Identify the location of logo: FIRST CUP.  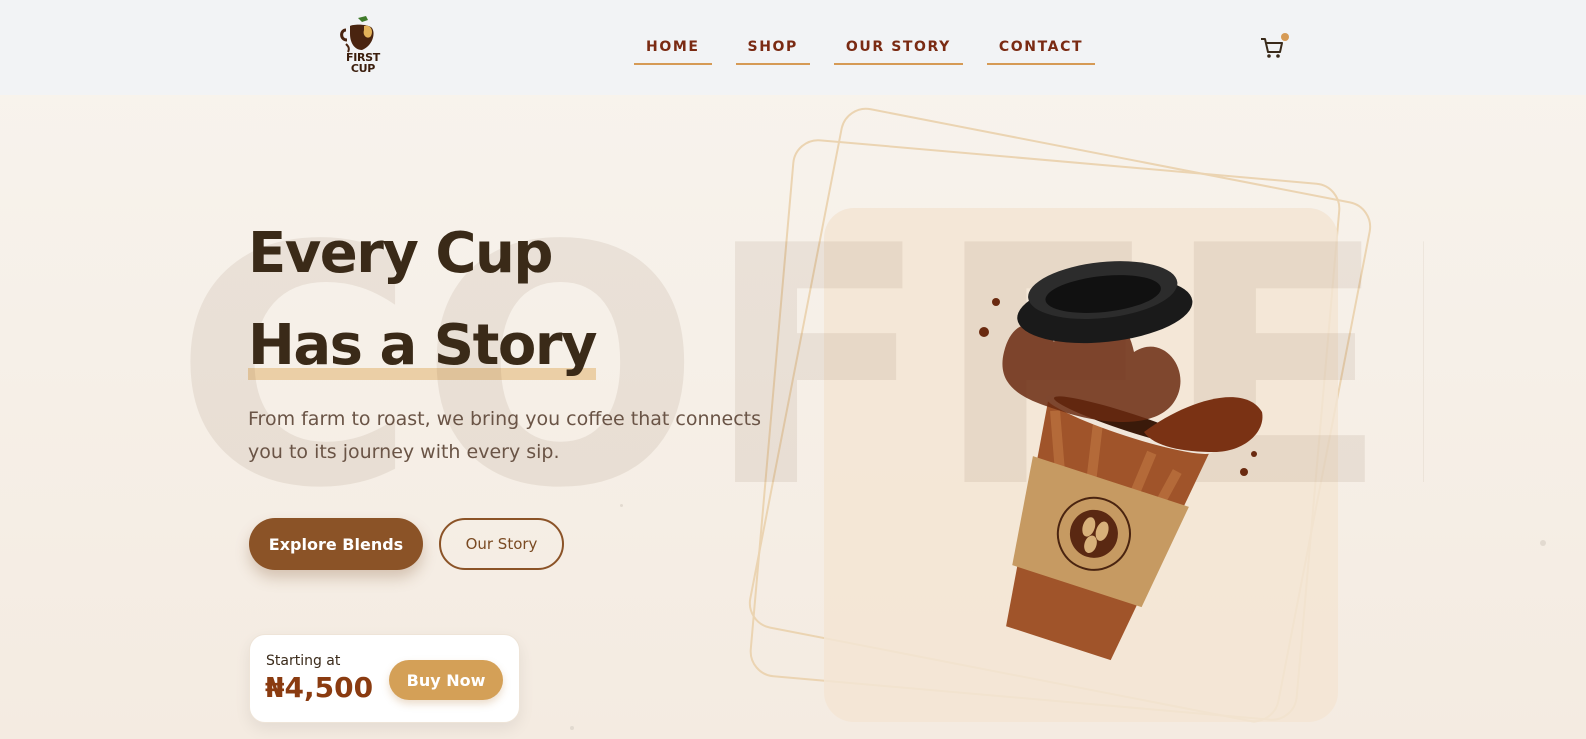
(363, 48).